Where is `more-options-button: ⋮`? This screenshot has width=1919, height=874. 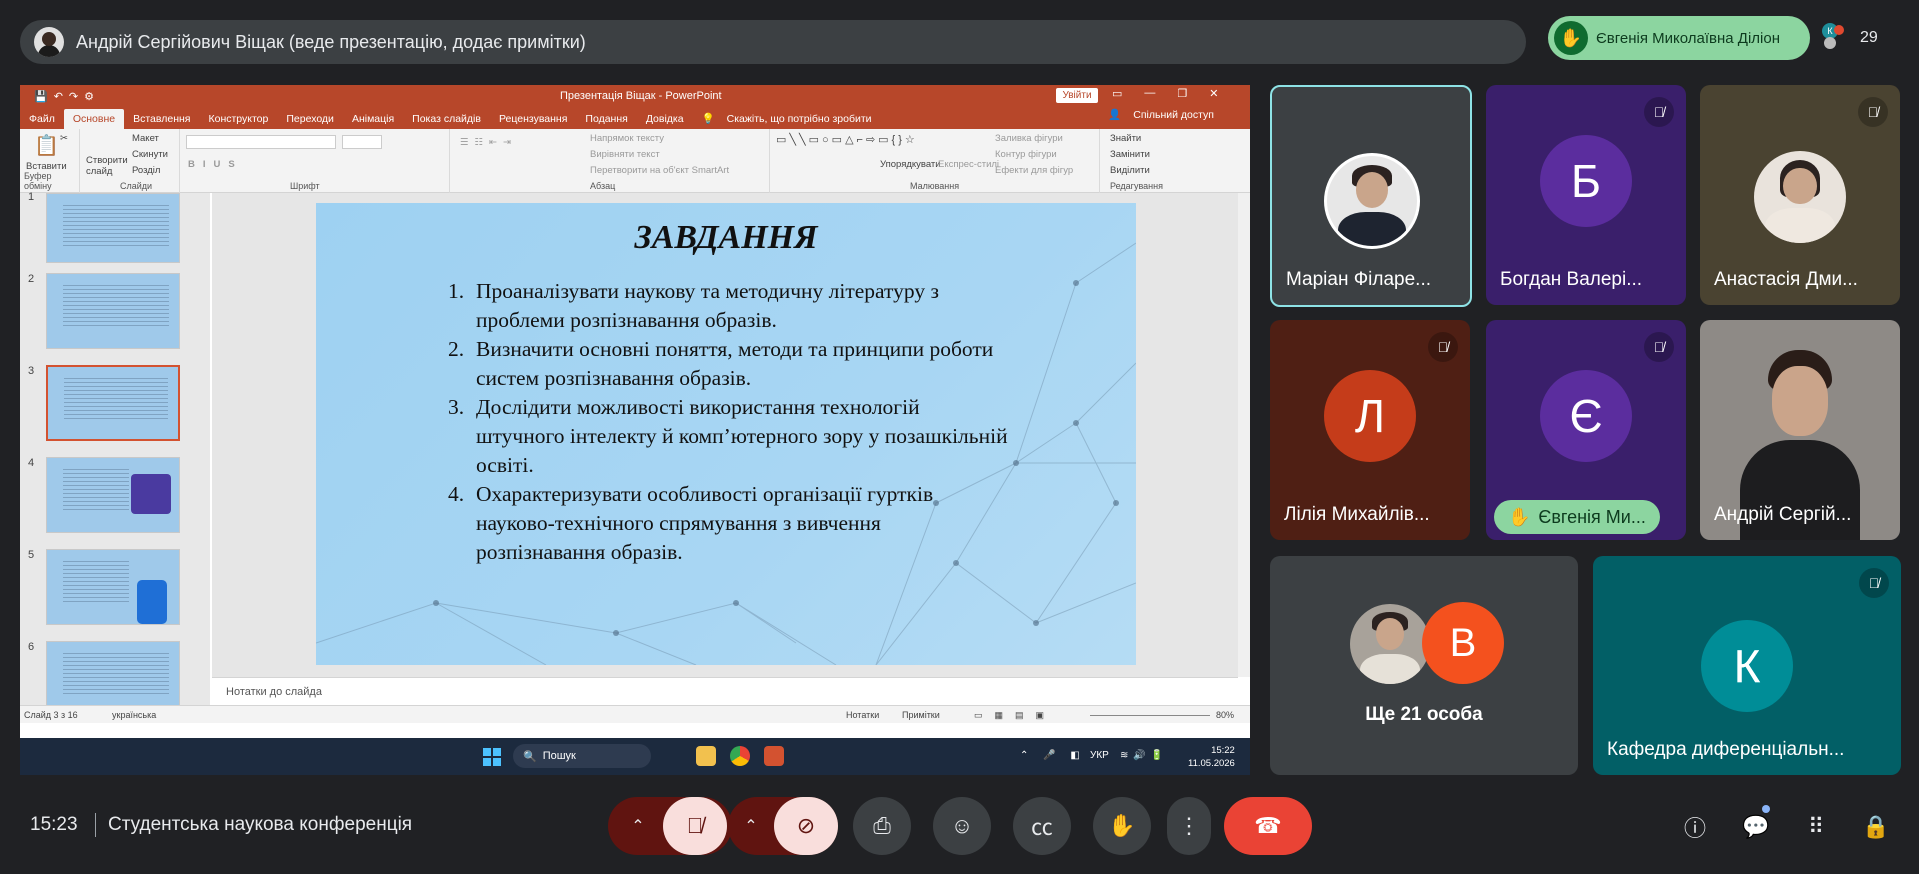
more-options-button: ⋮ is located at coordinates (1189, 826).